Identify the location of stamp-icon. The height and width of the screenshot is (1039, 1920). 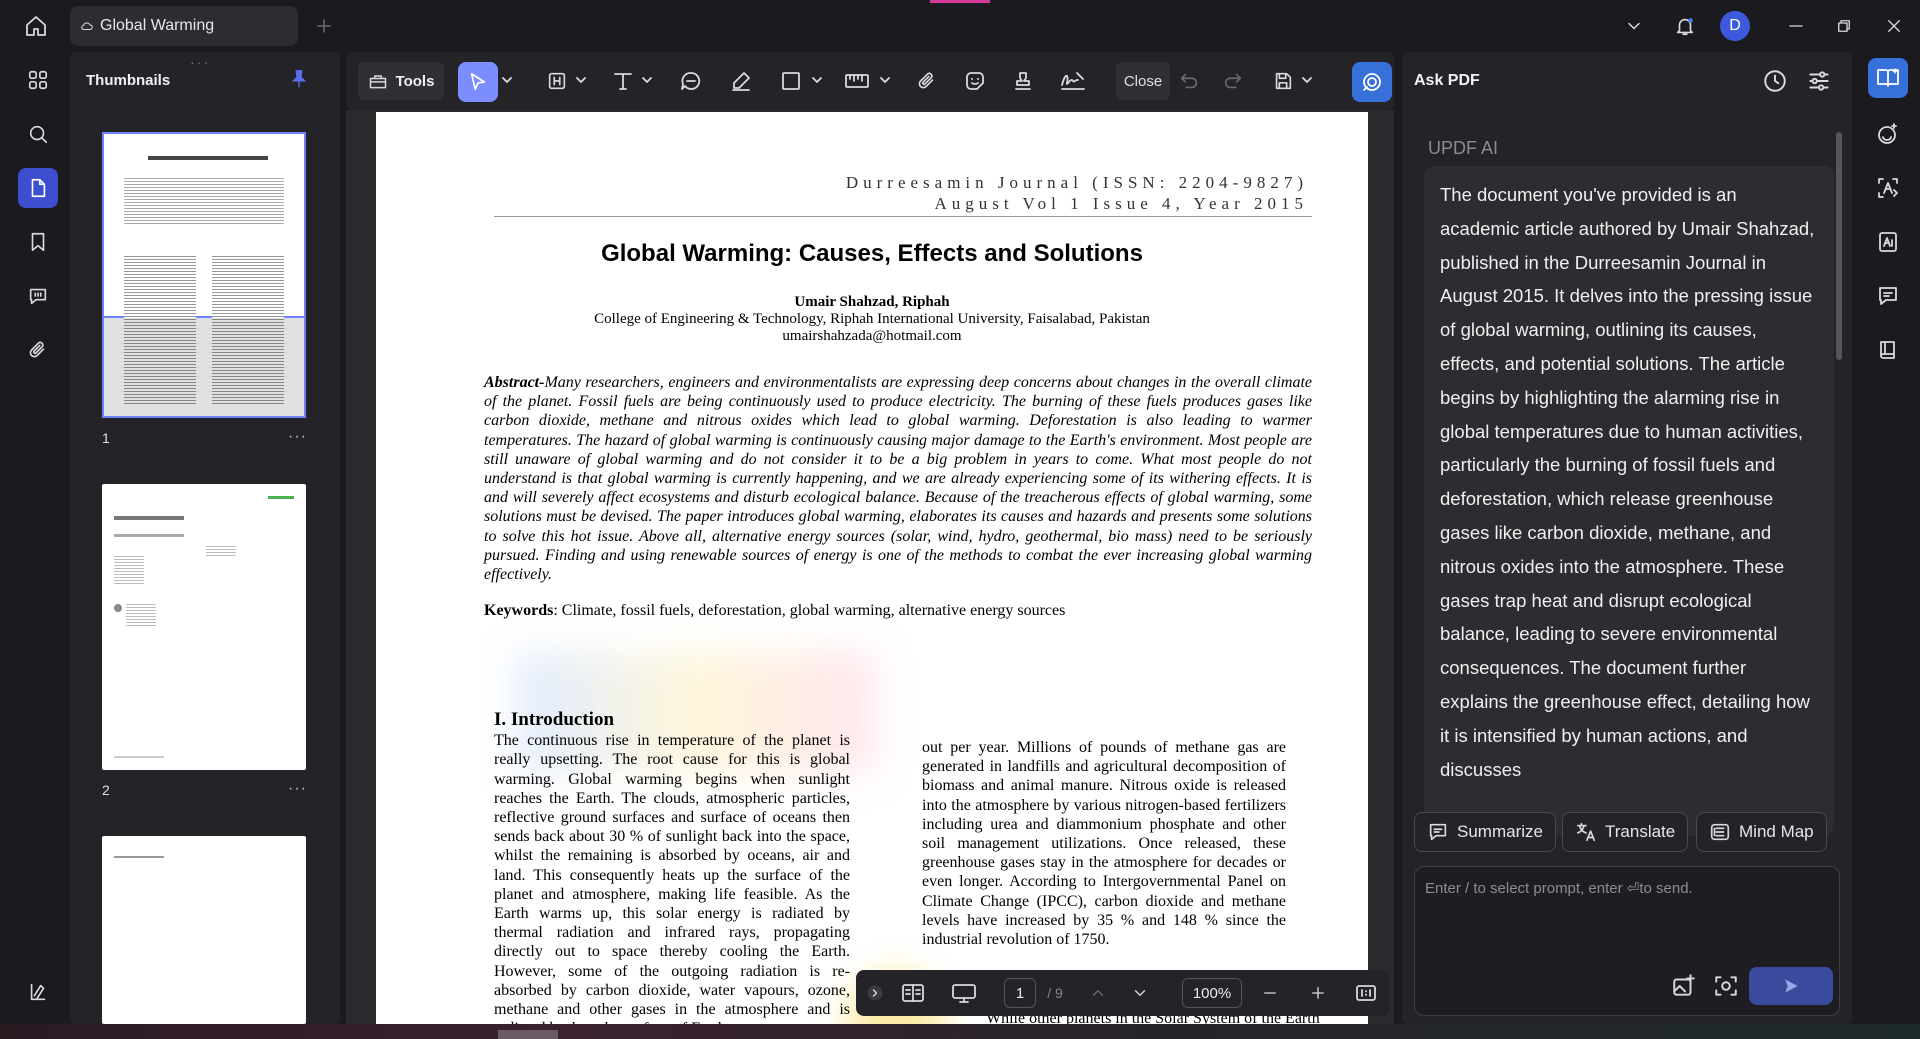
(1023, 81).